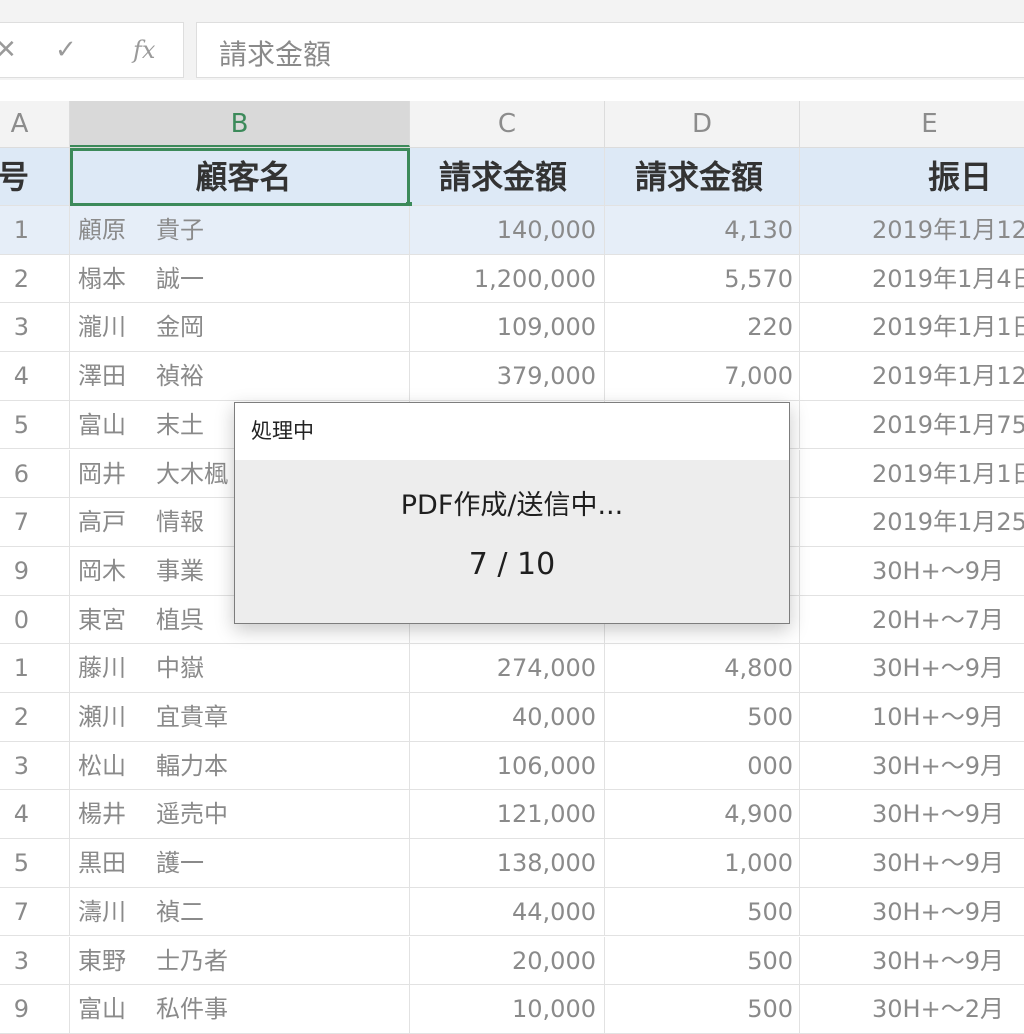  I want to click on header-cell-customer-name: 顧客名, so click(240, 177).